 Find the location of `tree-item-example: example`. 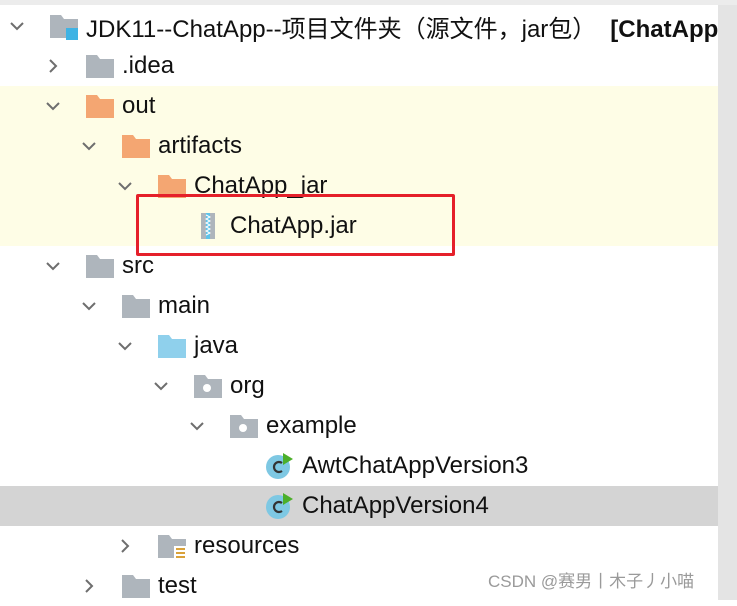

tree-item-example: example is located at coordinates (359, 426).